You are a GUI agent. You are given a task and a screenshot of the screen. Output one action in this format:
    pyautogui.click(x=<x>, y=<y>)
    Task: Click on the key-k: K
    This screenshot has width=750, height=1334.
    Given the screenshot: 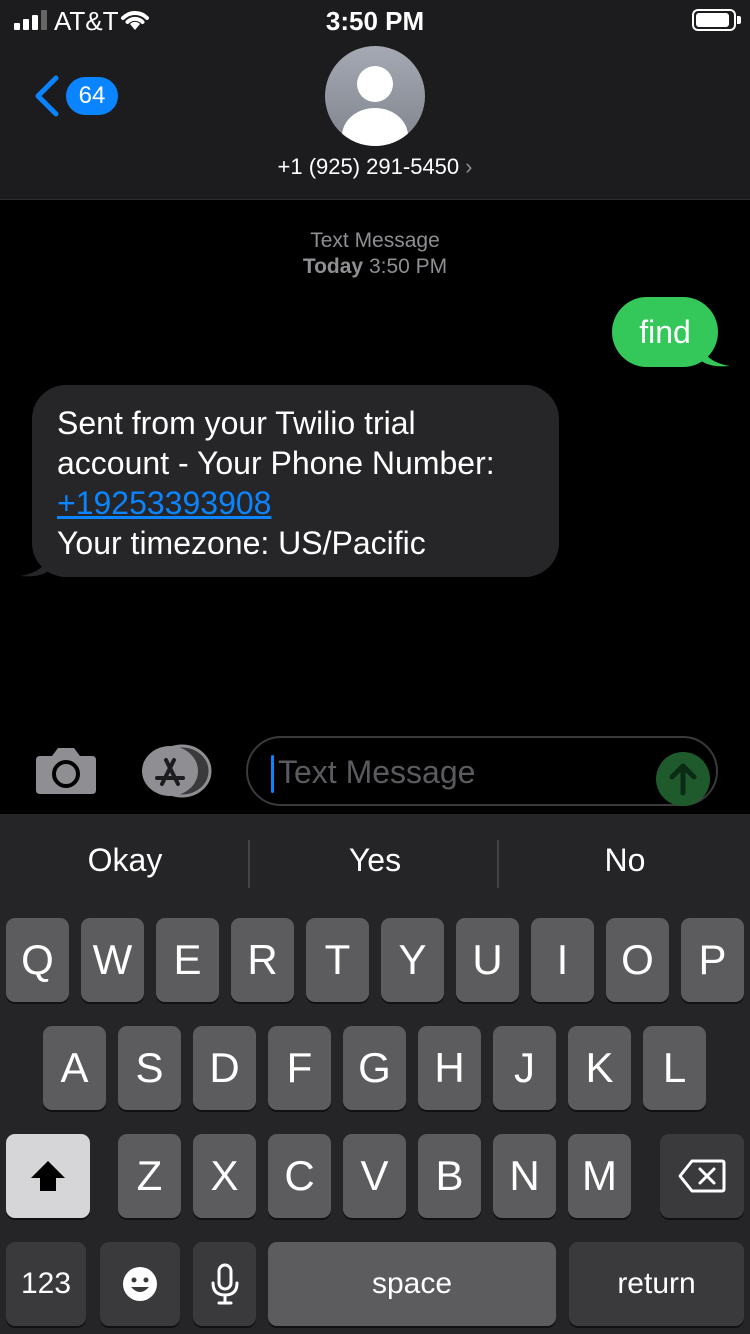 What is the action you would take?
    pyautogui.click(x=599, y=1068)
    